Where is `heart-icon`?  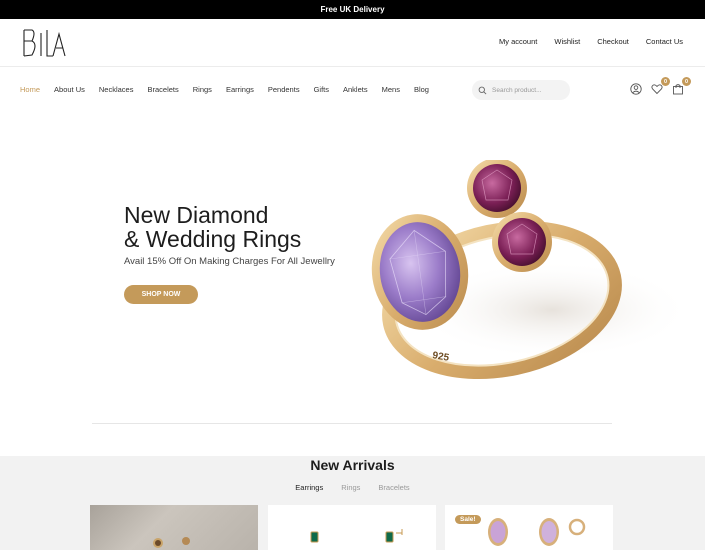
heart-icon is located at coordinates (657, 89).